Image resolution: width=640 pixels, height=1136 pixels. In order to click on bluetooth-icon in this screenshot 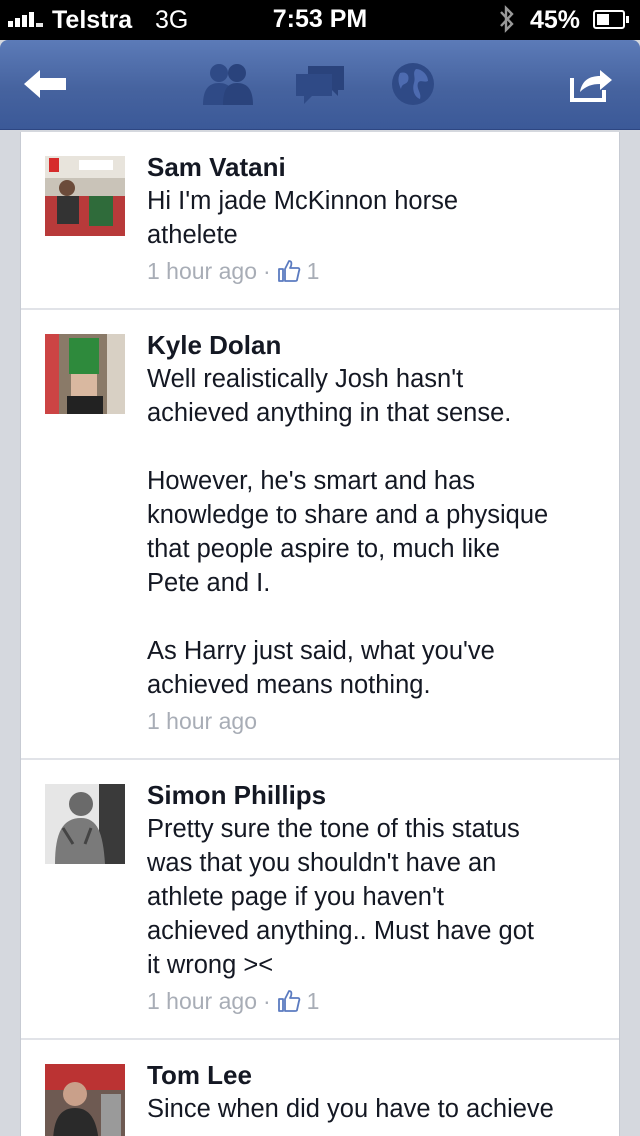, I will do `click(507, 19)`.